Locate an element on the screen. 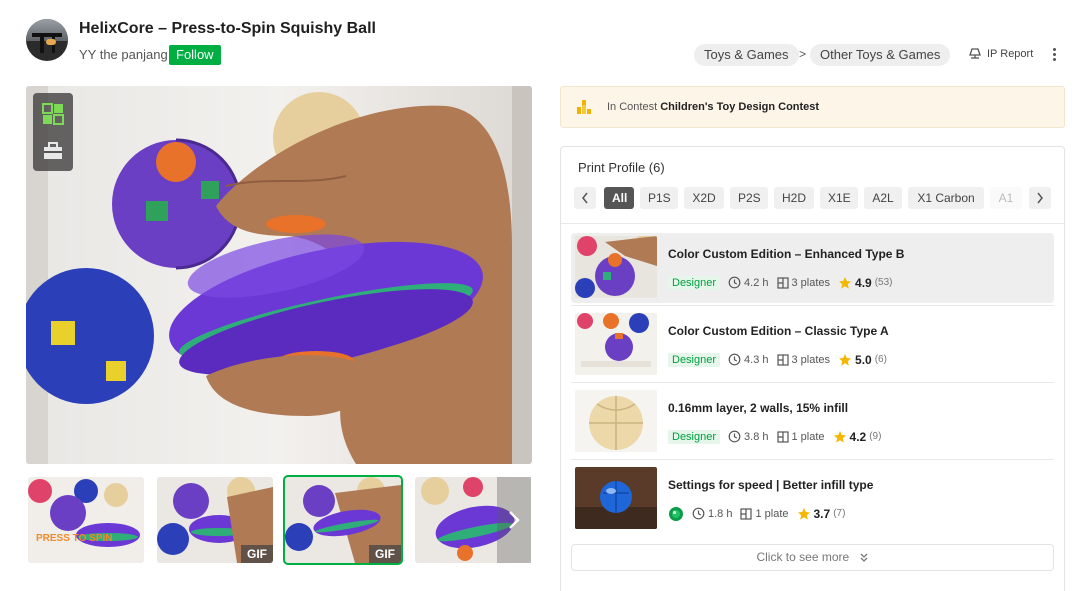 The width and height of the screenshot is (1080, 591). print-time: 3.8 h is located at coordinates (756, 436).